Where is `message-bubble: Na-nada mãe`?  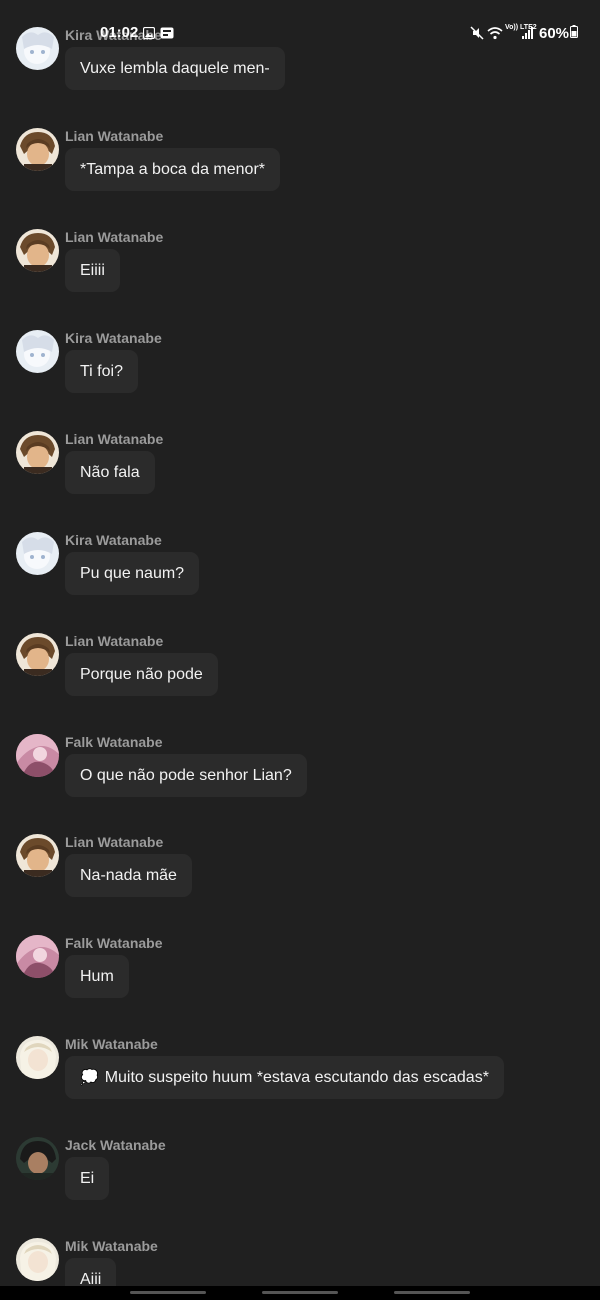
message-bubble: Na-nada mãe is located at coordinates (128, 875).